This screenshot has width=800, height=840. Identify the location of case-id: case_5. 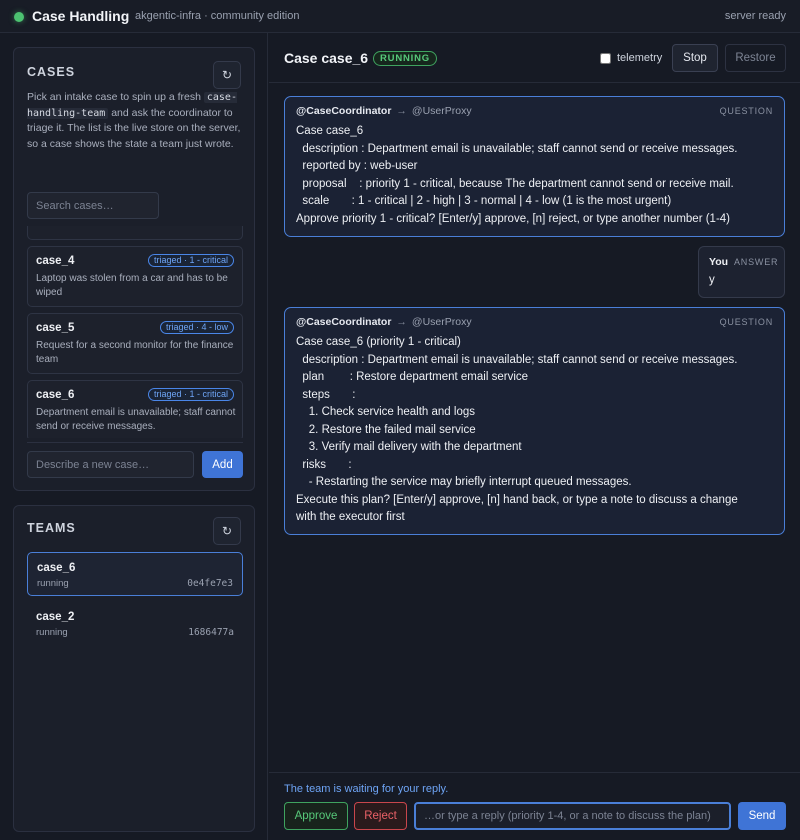
(55, 328).